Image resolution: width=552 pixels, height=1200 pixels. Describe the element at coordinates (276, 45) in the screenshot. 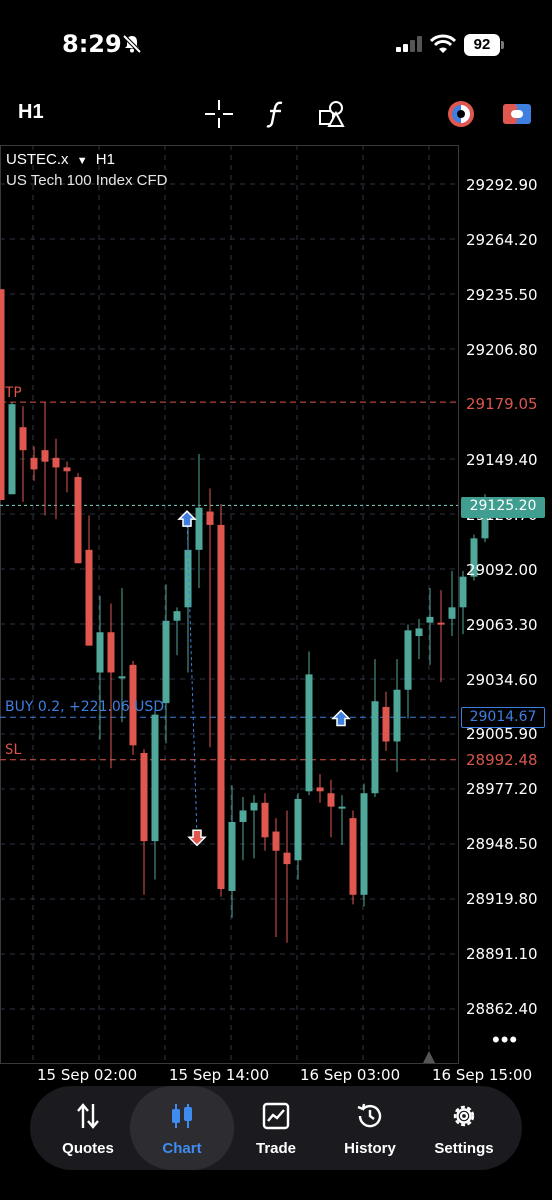

I see `status-bar: 8:29 92` at that location.